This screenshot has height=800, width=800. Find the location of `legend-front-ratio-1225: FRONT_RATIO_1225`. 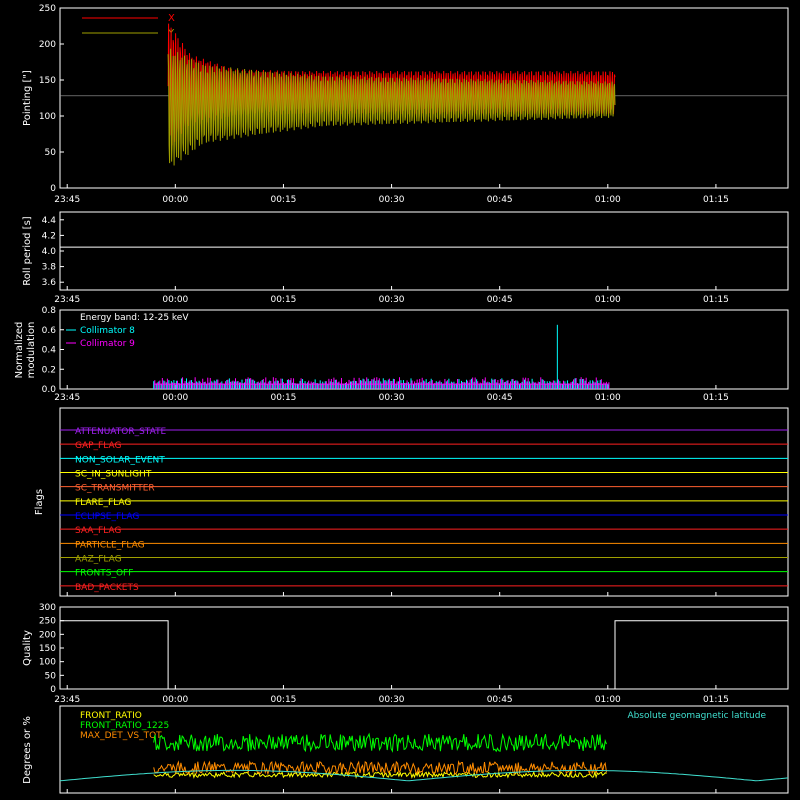

legend-front-ratio-1225: FRONT_RATIO_1225 is located at coordinates (124, 726).